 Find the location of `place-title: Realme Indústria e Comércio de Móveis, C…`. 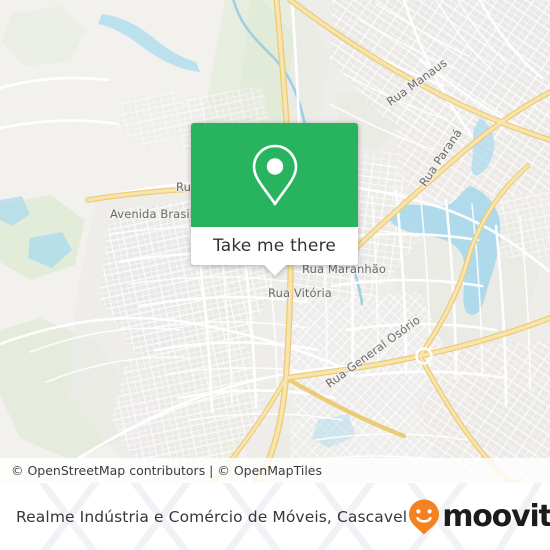

place-title: Realme Indústria e Comércio de Móveis, C… is located at coordinates (212, 516).